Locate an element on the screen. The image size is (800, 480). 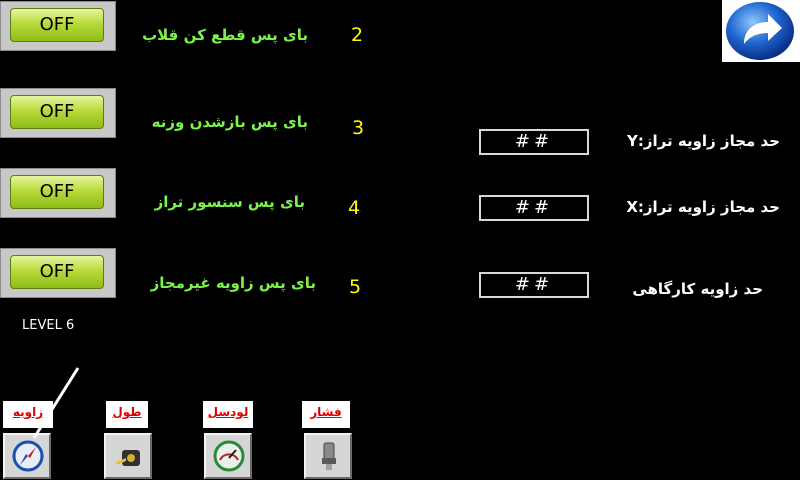
bypass-toggle-2: OFF is located at coordinates (57, 25).